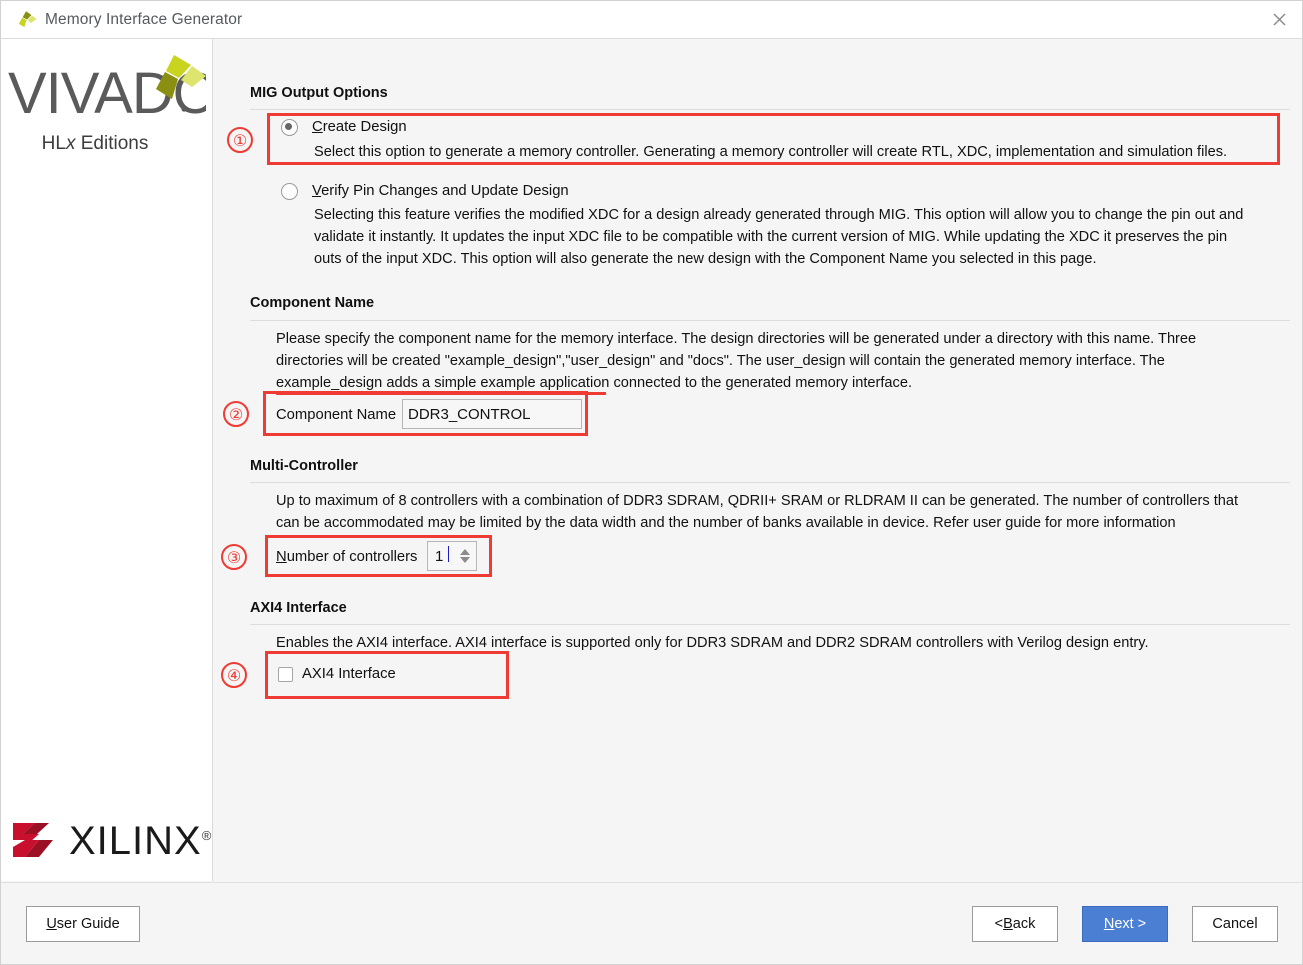  Describe the element at coordinates (347, 557) in the screenshot. I see `number-of-controllers-label: Number of controllers` at that location.